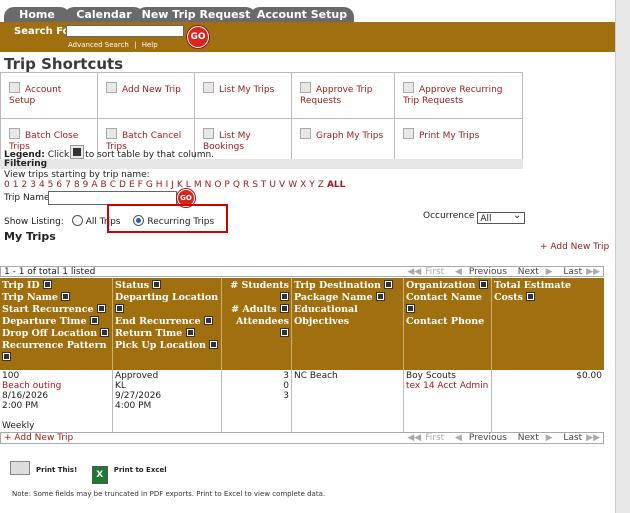  What do you see at coordinates (16, 185) in the screenshot?
I see `letter-filter-1: 1` at bounding box center [16, 185].